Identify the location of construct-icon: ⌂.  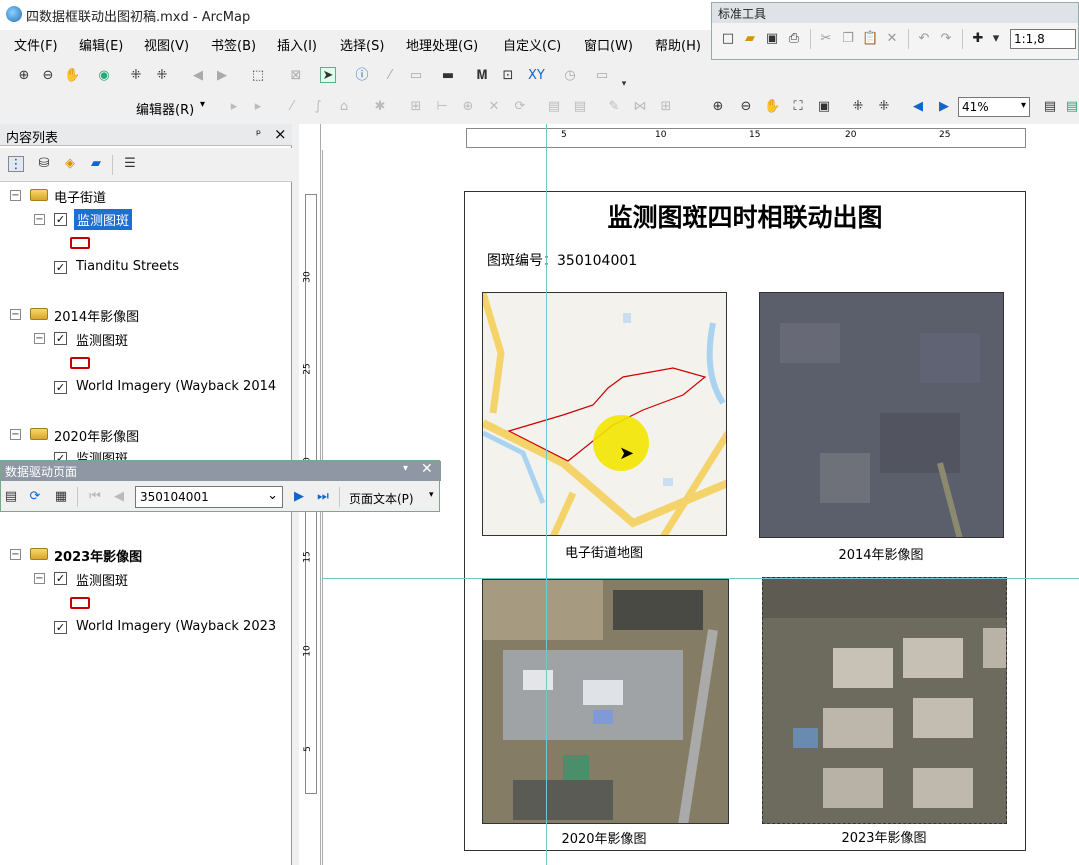
(344, 107).